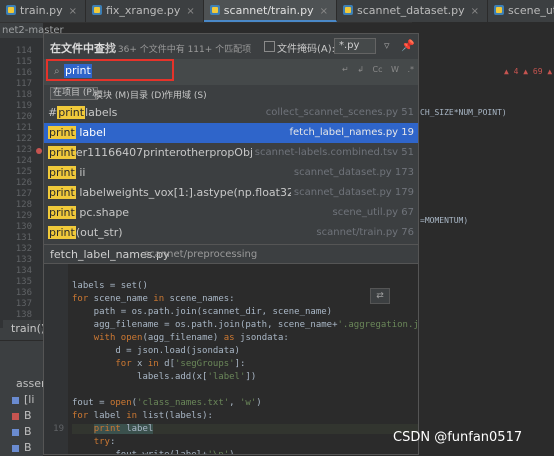  Describe the element at coordinates (23, 172) in the screenshot. I see `line-number: 125` at that location.